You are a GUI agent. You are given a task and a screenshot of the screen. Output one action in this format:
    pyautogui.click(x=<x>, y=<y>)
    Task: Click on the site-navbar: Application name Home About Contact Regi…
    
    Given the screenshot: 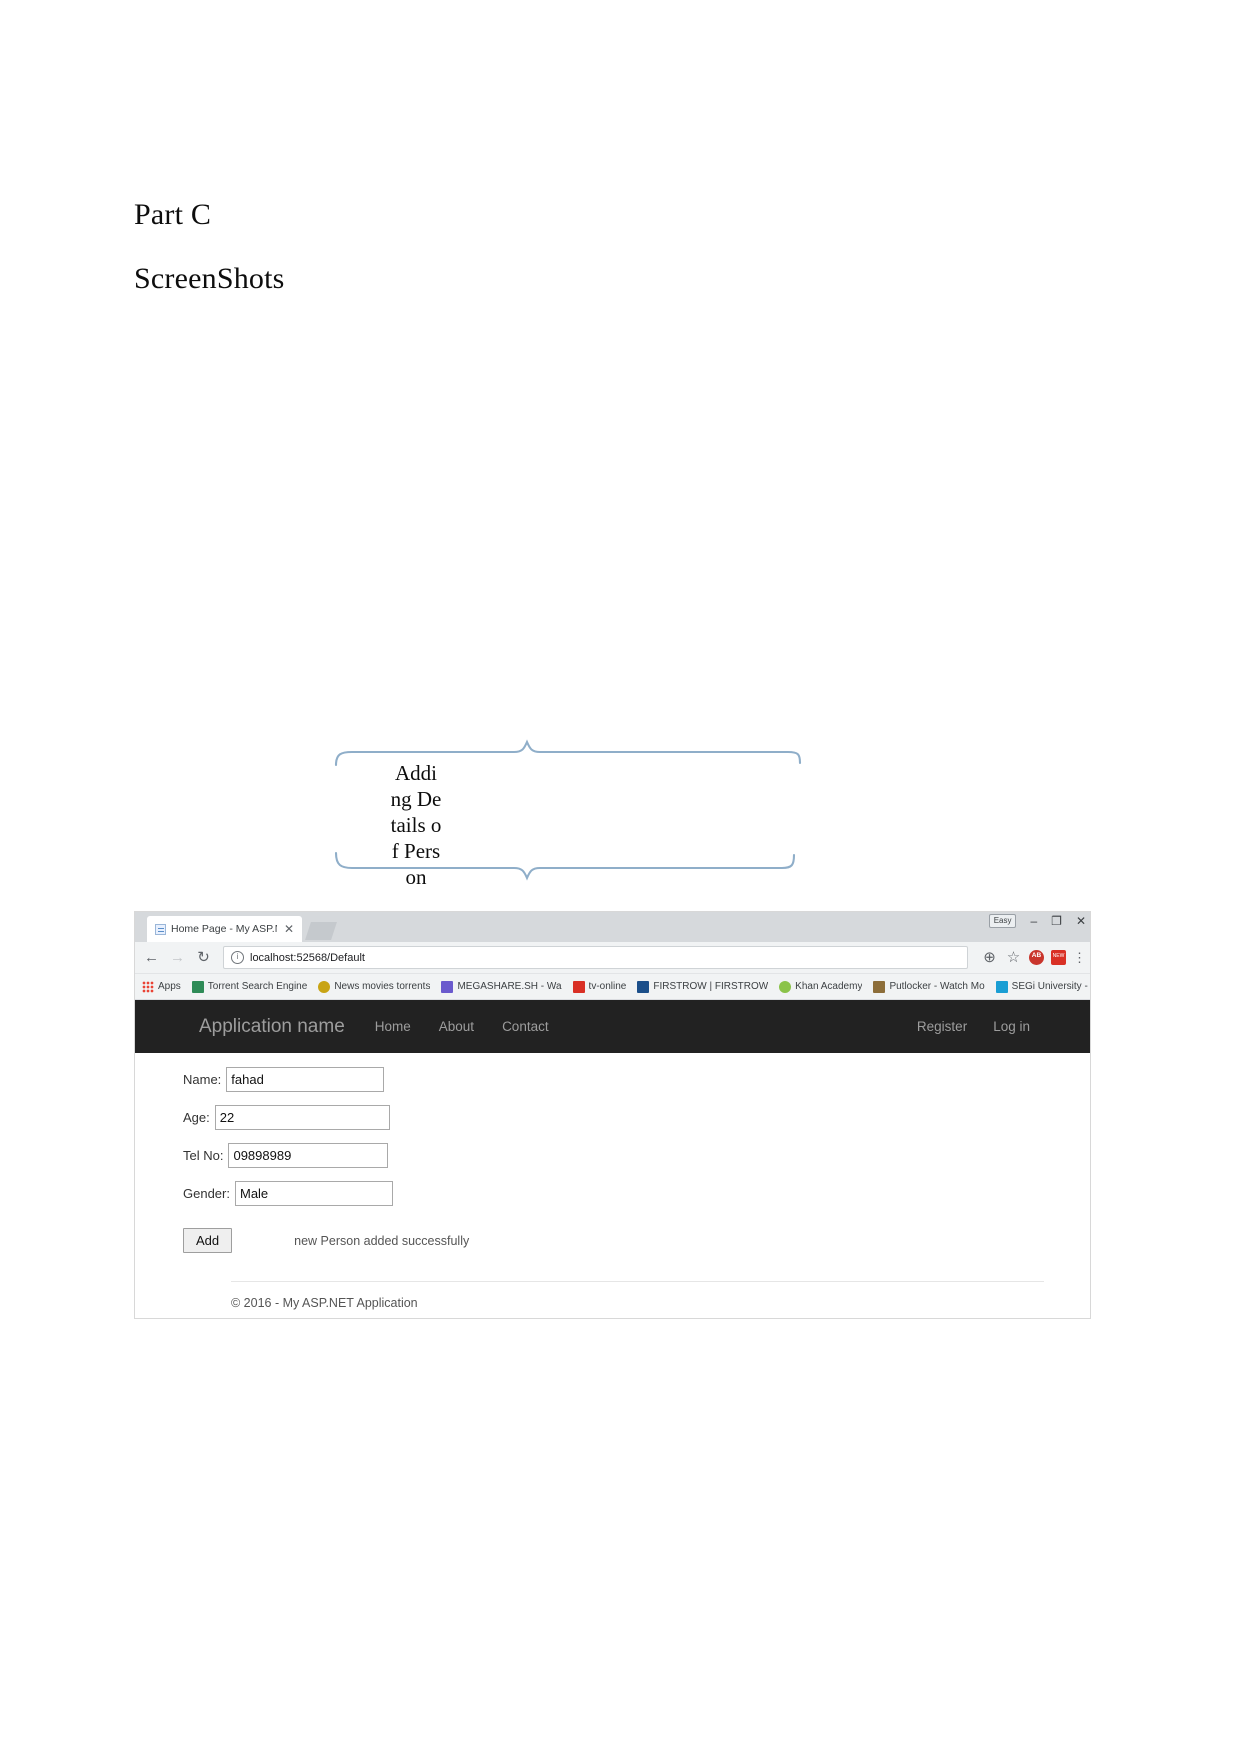 What is the action you would take?
    pyautogui.click(x=612, y=1026)
    